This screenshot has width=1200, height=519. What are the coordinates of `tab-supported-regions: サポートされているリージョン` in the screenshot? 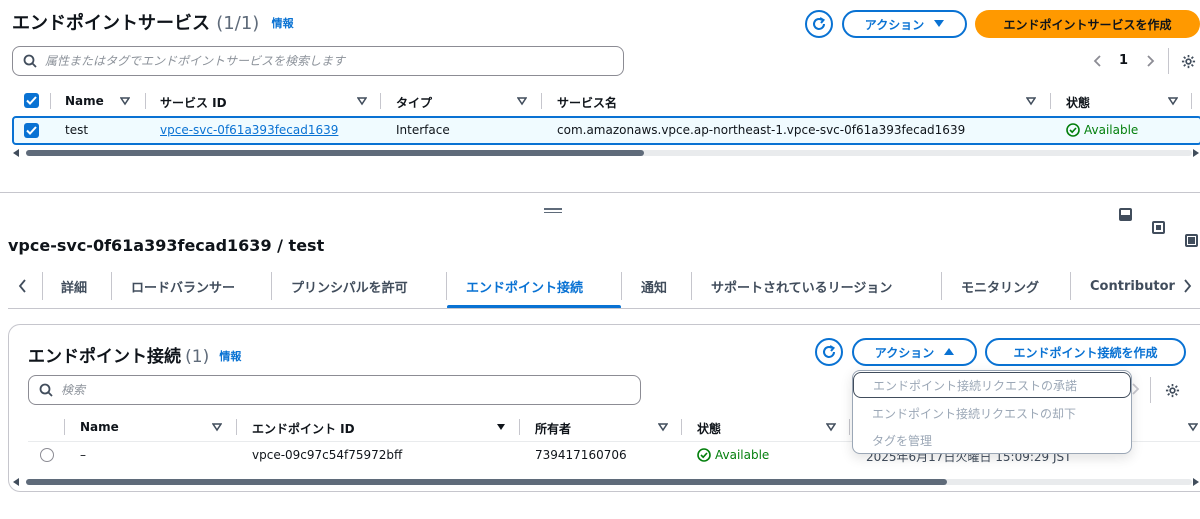 It's located at (801, 286).